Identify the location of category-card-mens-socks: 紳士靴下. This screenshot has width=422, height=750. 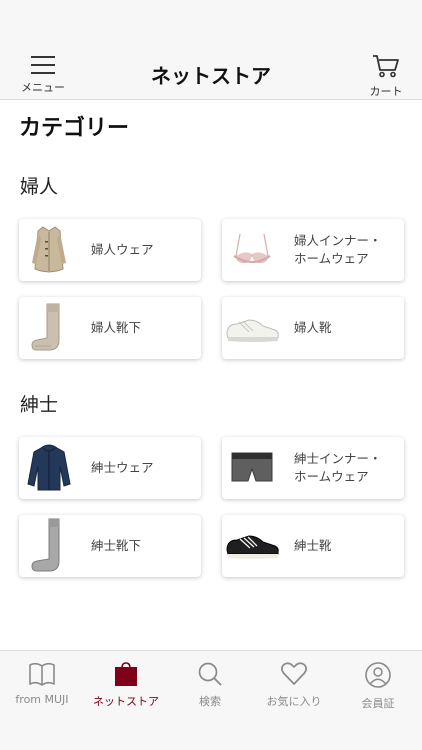
(110, 546).